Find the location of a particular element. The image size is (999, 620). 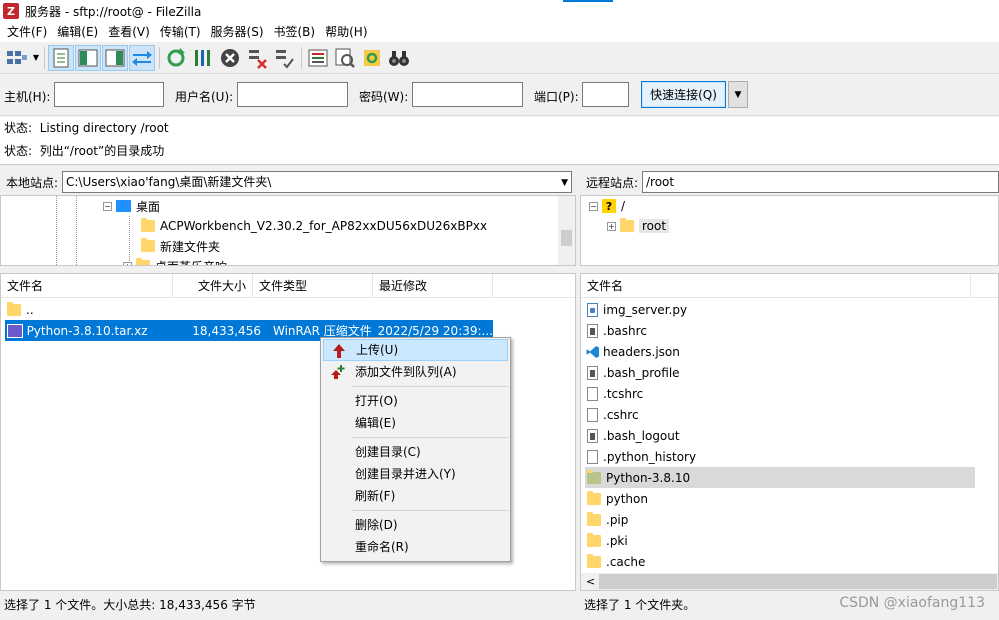

menu-view: 查看(V) is located at coordinates (129, 32).